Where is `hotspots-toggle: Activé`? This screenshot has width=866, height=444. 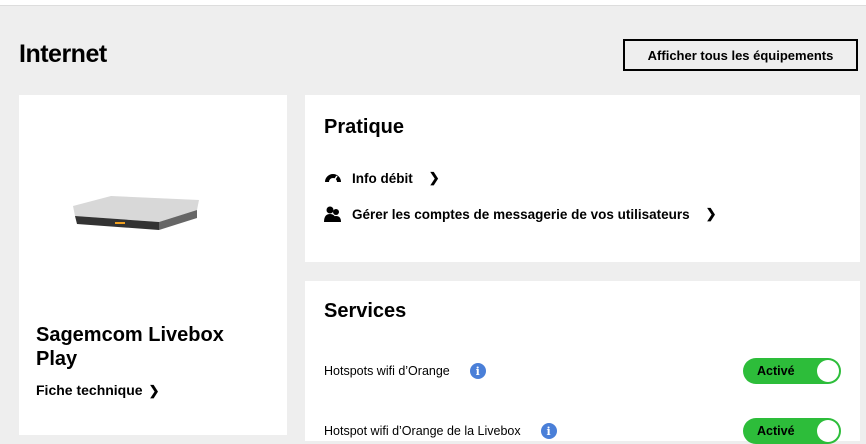
hotspots-toggle: Activé is located at coordinates (792, 371).